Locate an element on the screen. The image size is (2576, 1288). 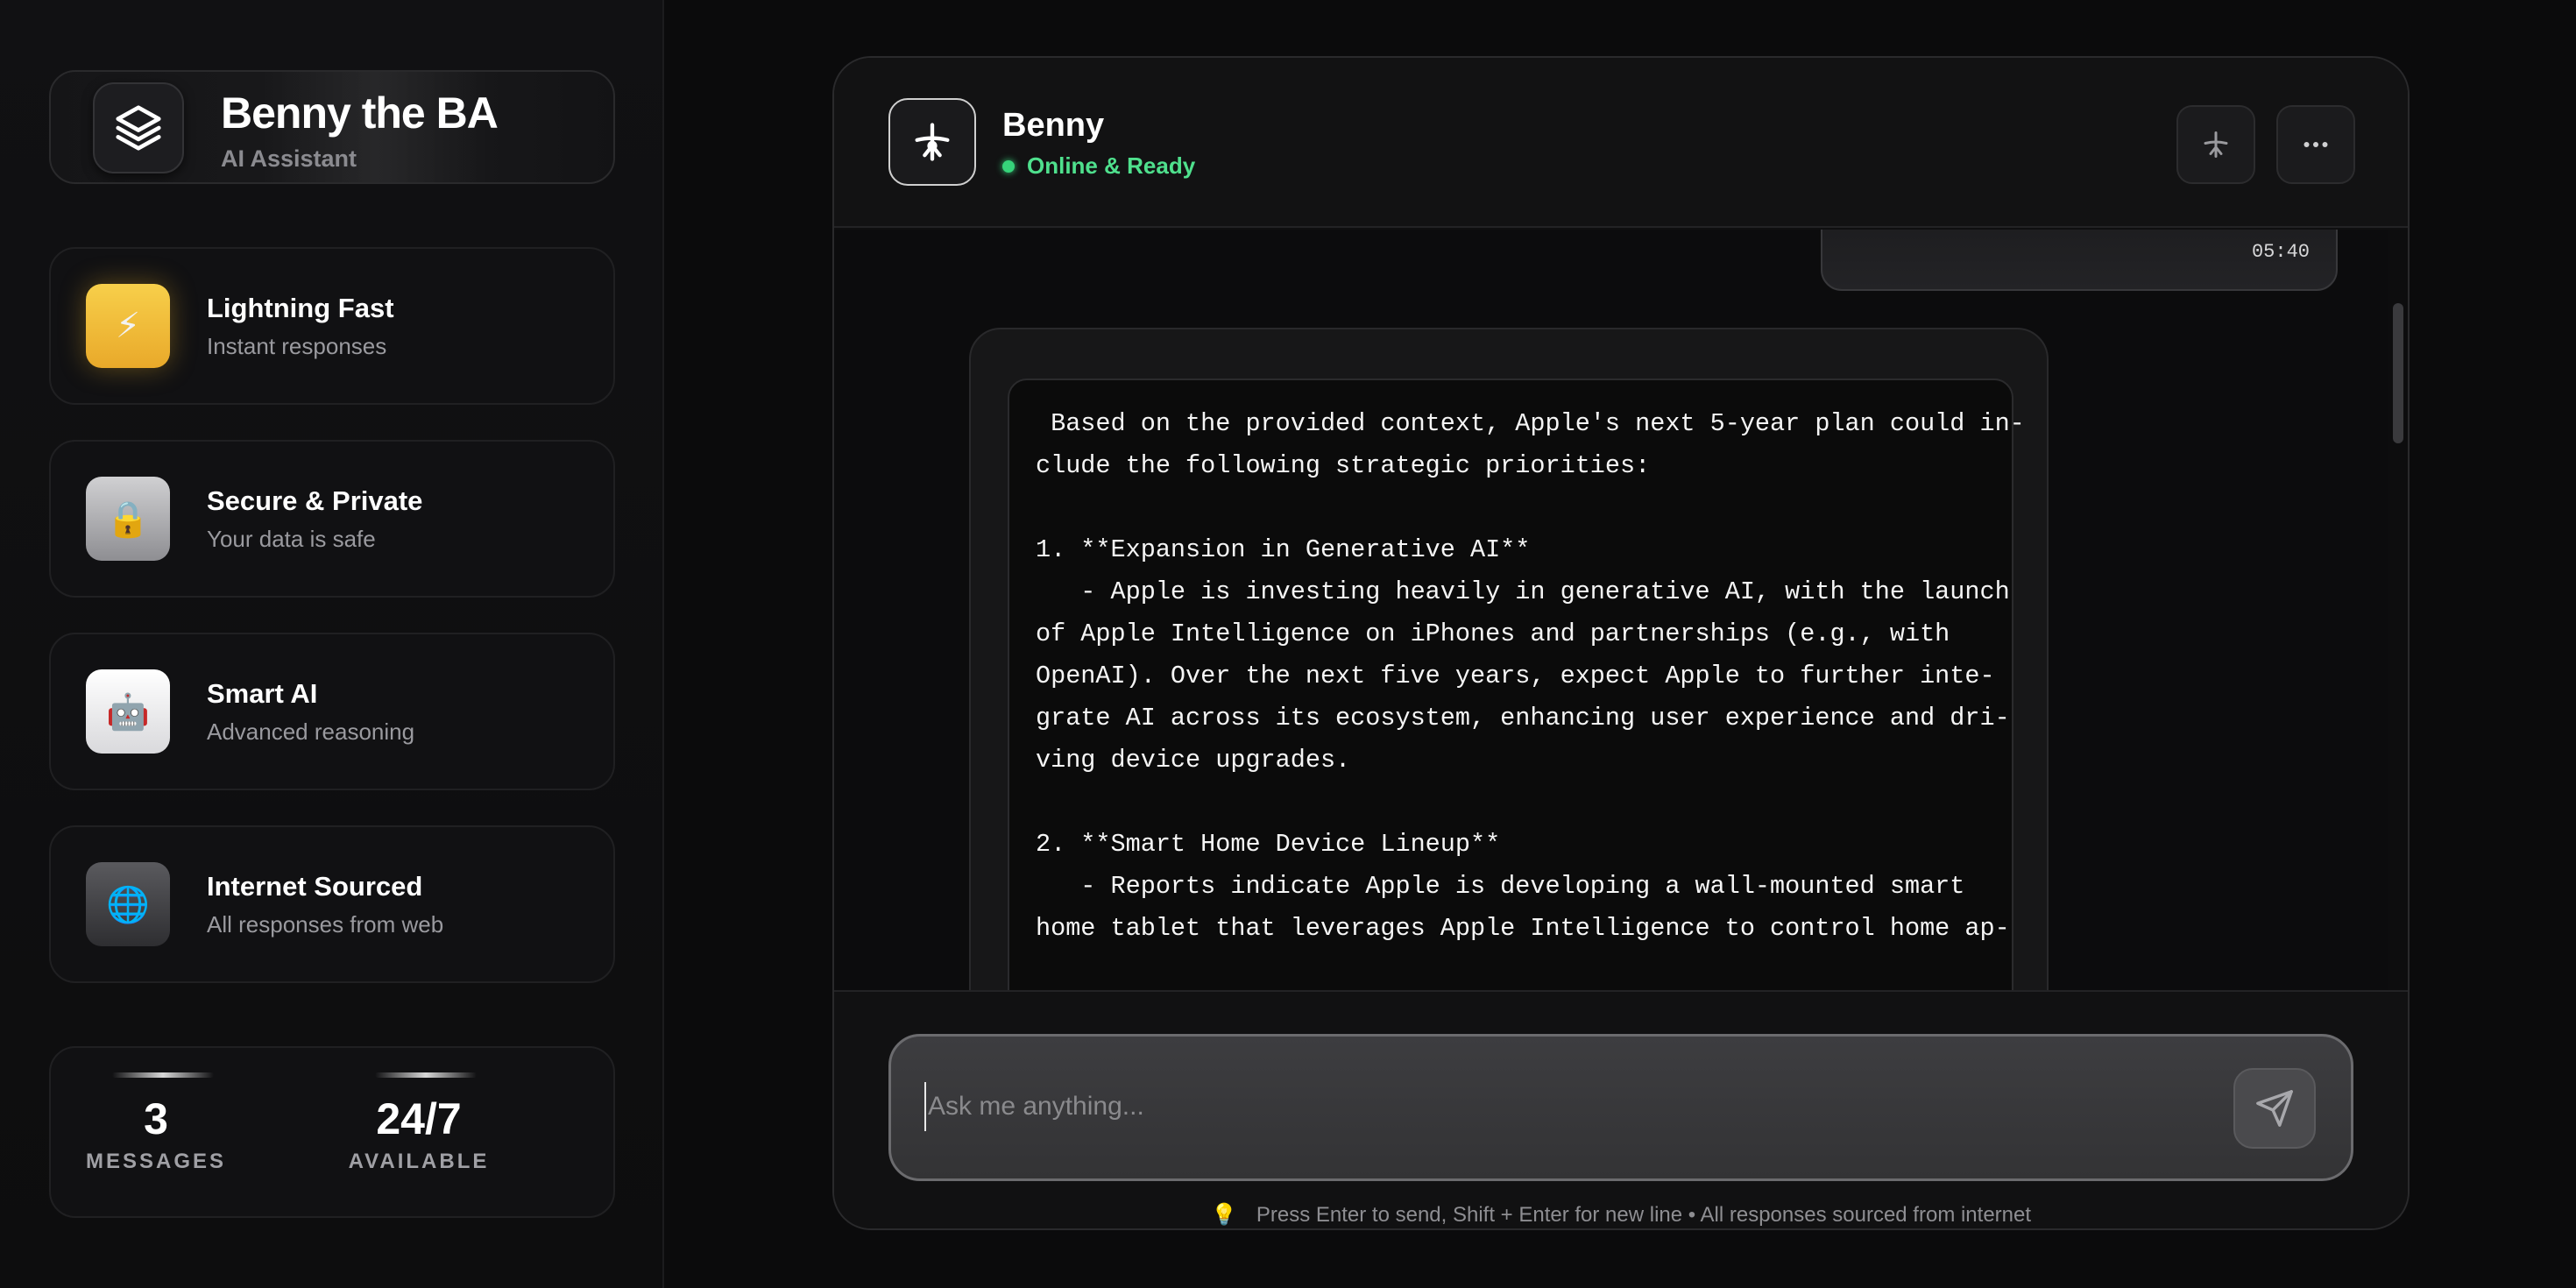
message-input-container is located at coordinates (1620, 1107).